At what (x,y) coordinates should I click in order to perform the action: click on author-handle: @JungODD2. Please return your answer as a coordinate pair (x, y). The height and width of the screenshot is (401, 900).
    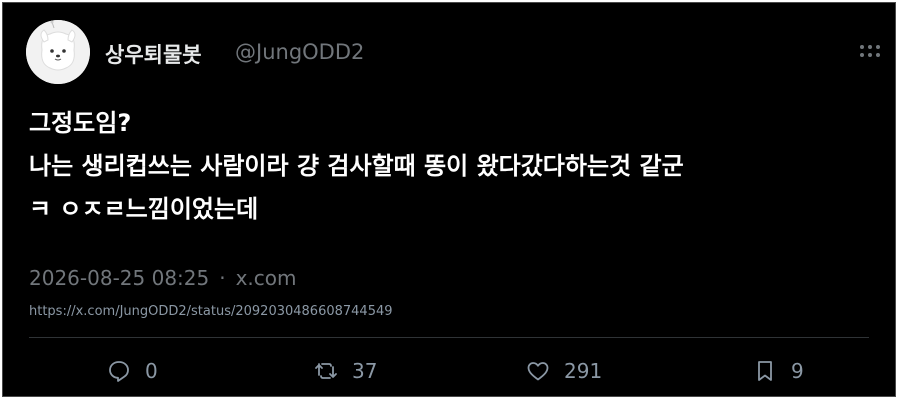
    Looking at the image, I should click on (299, 52).